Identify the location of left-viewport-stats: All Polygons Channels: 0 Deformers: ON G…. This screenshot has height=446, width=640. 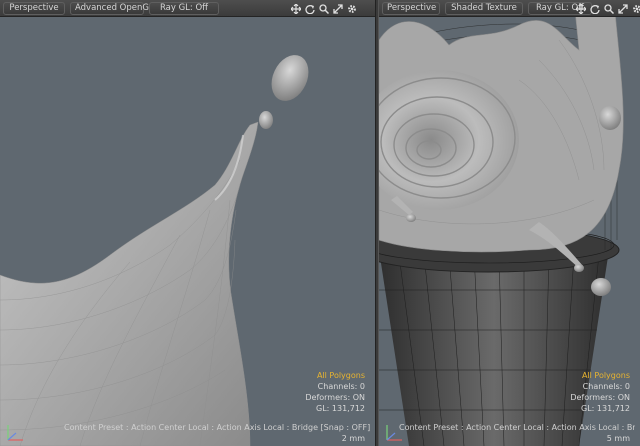
(335, 392).